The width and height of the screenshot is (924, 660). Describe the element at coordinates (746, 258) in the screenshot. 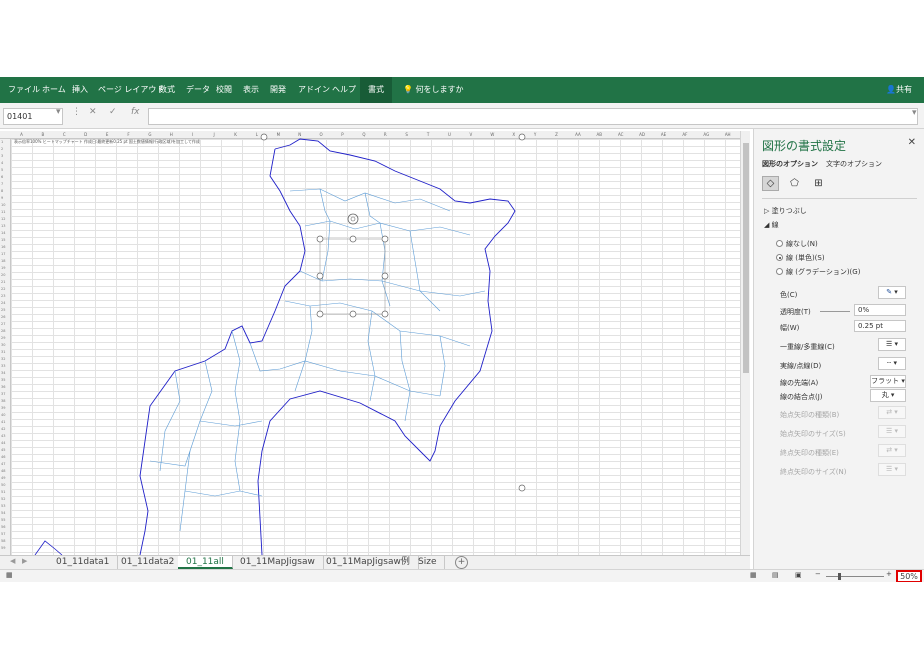

I see `scroll-thumb` at that location.